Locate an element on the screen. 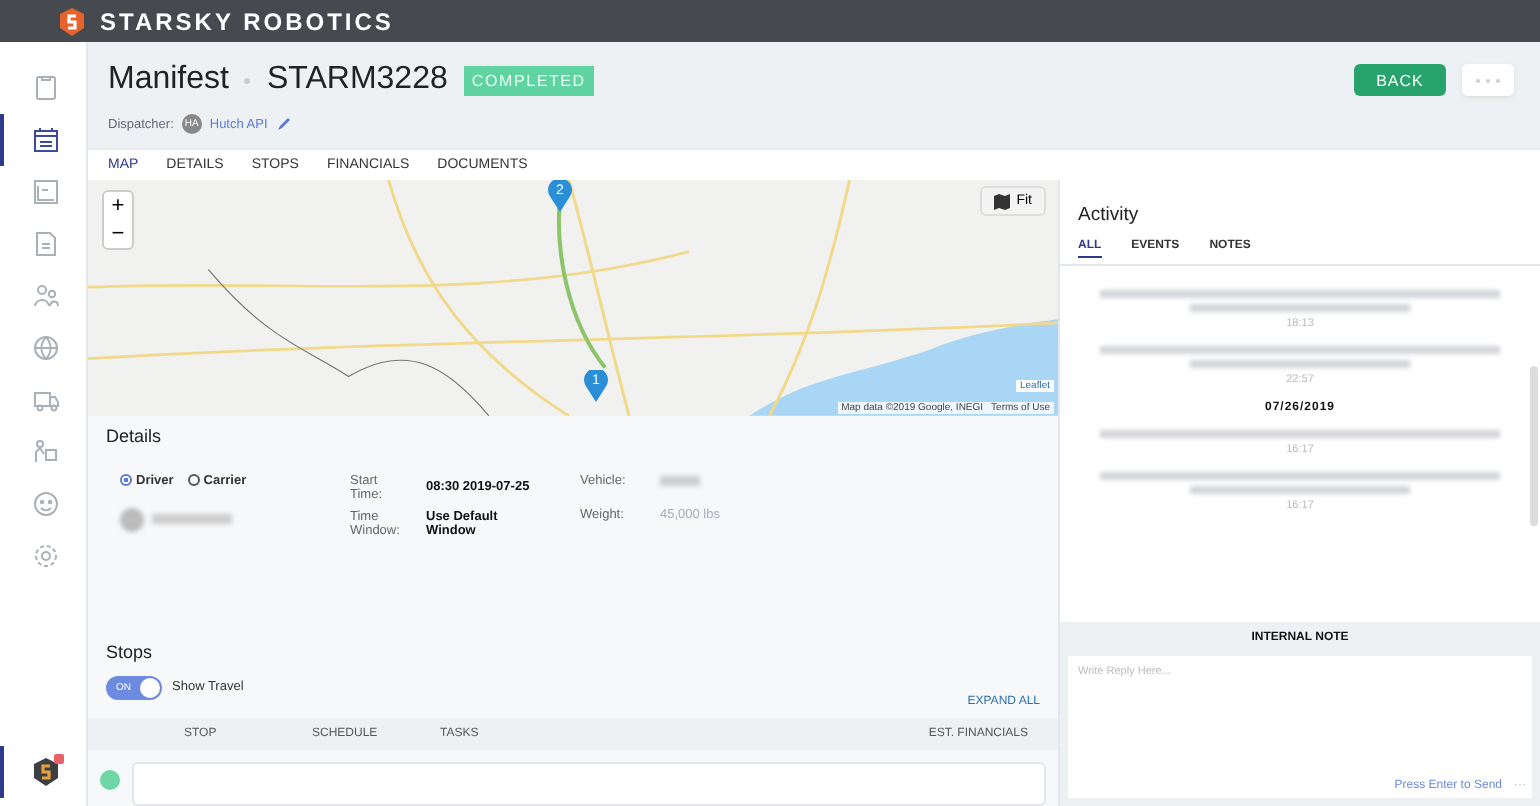  scrollbar is located at coordinates (1534, 446).